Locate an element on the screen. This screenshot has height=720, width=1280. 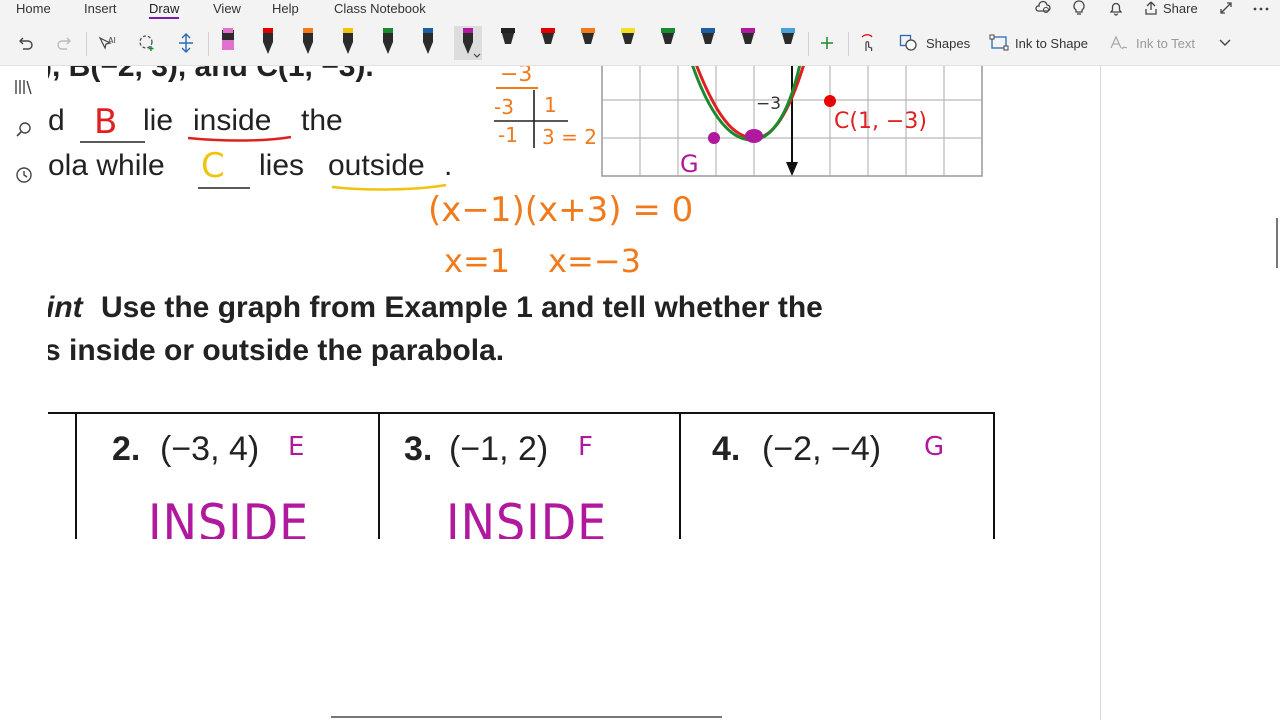
shapes-label: Shapes is located at coordinates (948, 43).